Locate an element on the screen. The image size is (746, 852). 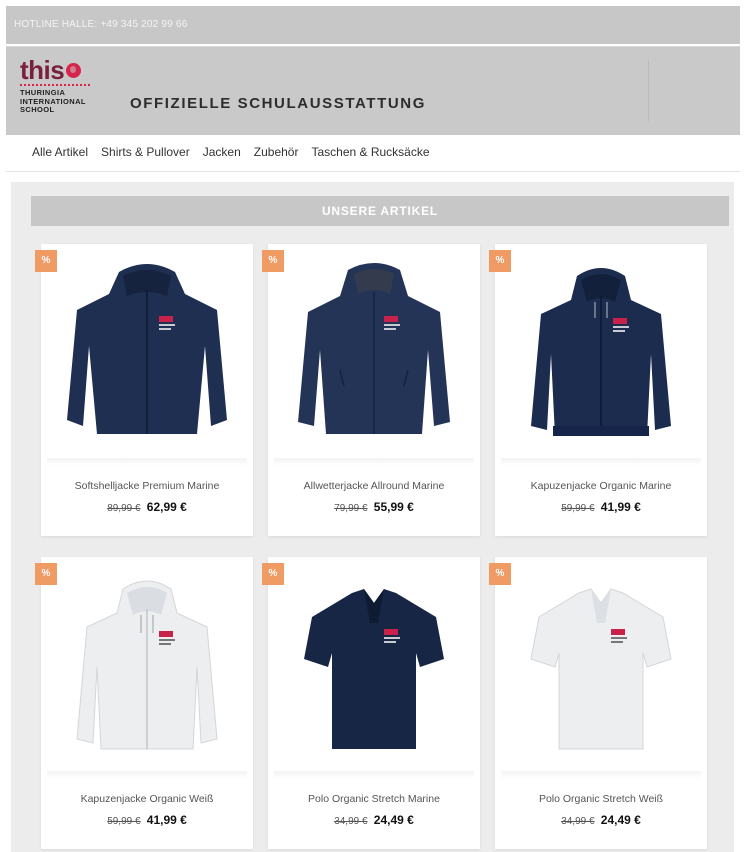
product-price: 89,99 € 62,99 € is located at coordinates (147, 507).